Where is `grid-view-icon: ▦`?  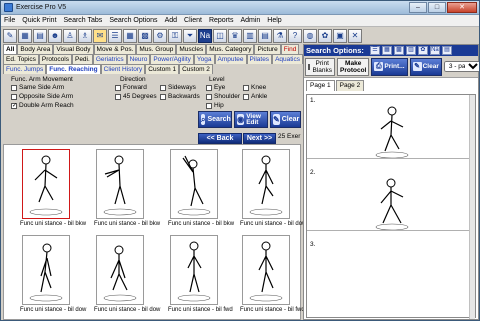 grid-view-icon: ▦ is located at coordinates (386, 50).